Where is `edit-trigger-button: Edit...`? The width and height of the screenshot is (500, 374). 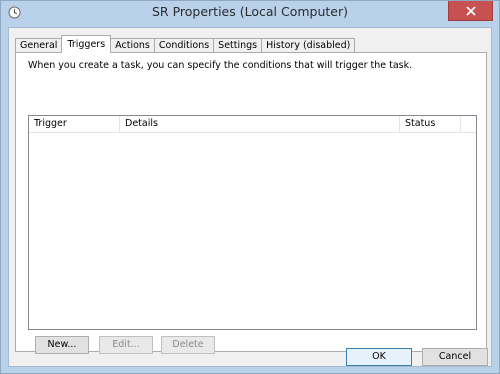 edit-trigger-button: Edit... is located at coordinates (126, 345).